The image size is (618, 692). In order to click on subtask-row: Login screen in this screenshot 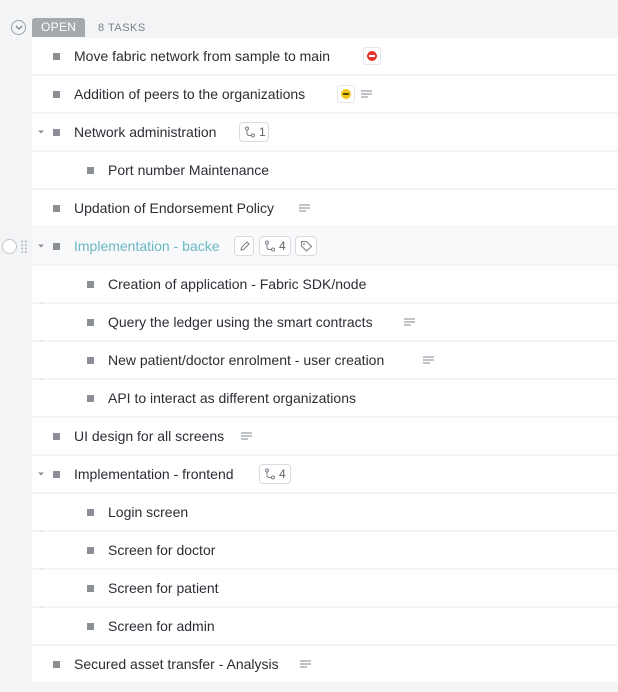, I will do `click(325, 512)`.